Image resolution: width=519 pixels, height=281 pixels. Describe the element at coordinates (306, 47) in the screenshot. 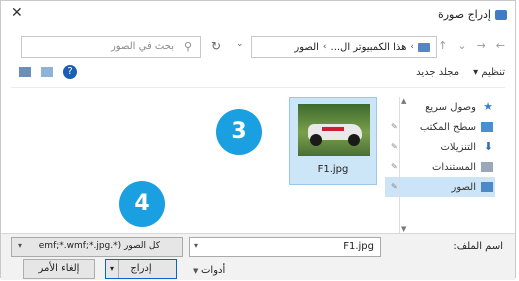

I see `breadcrumb-pictures: الصور` at that location.